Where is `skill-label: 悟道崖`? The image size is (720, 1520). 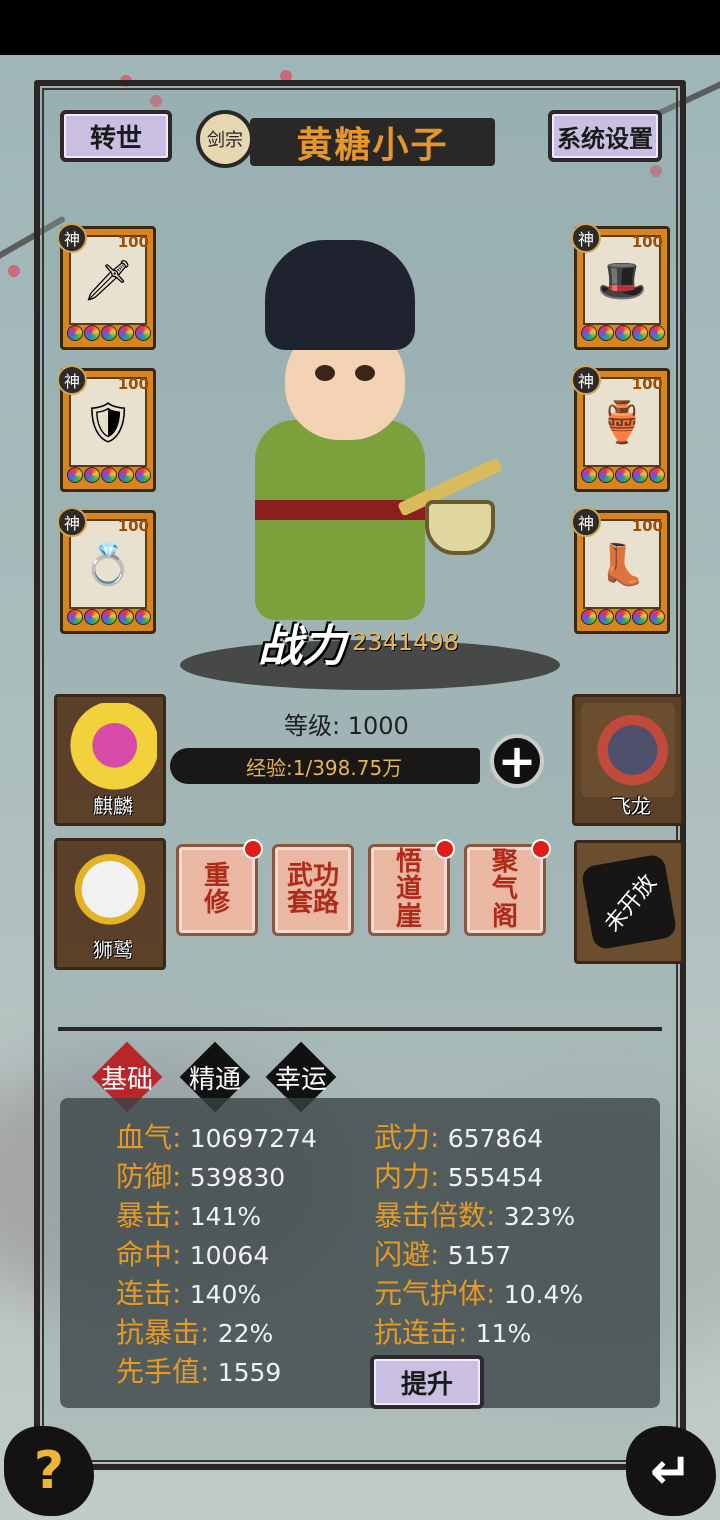
skill-label: 悟道崖 is located at coordinates (408, 889).